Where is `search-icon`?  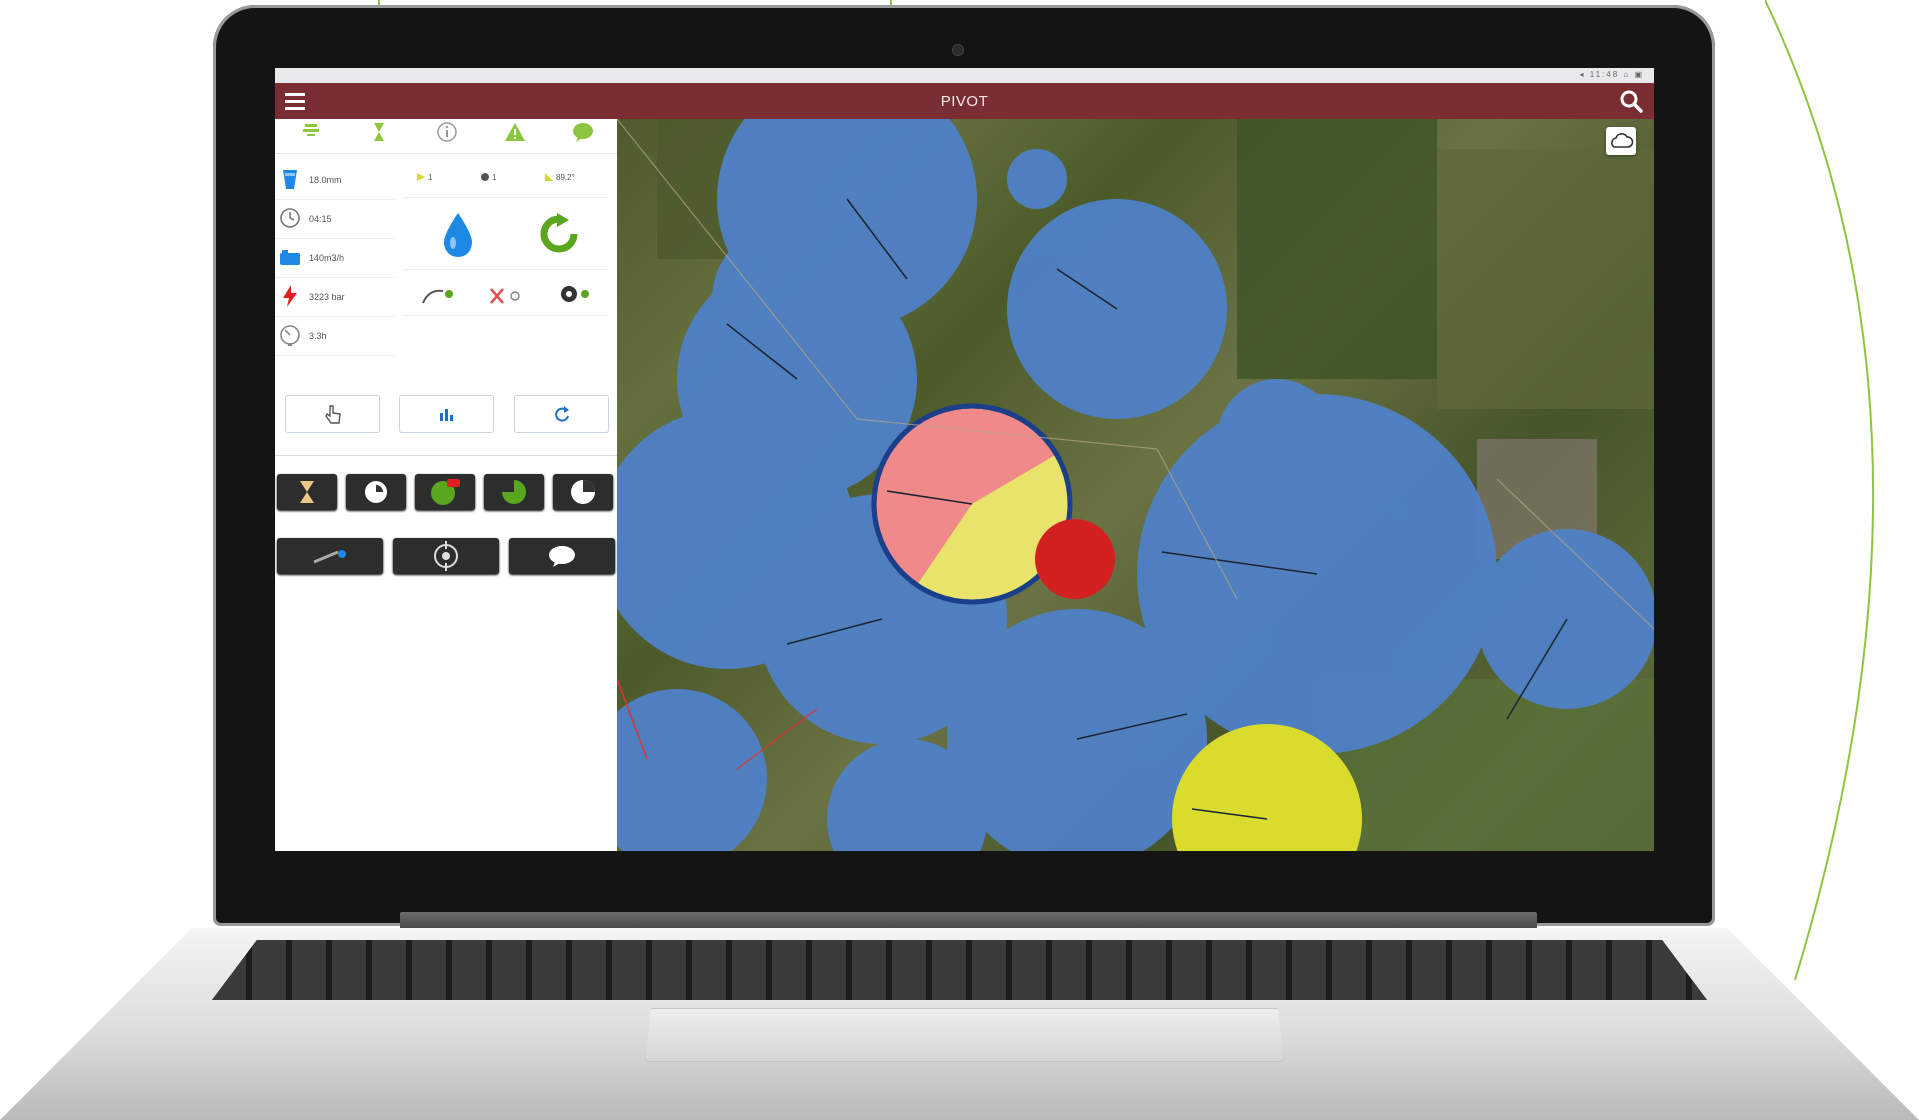 search-icon is located at coordinates (1631, 101).